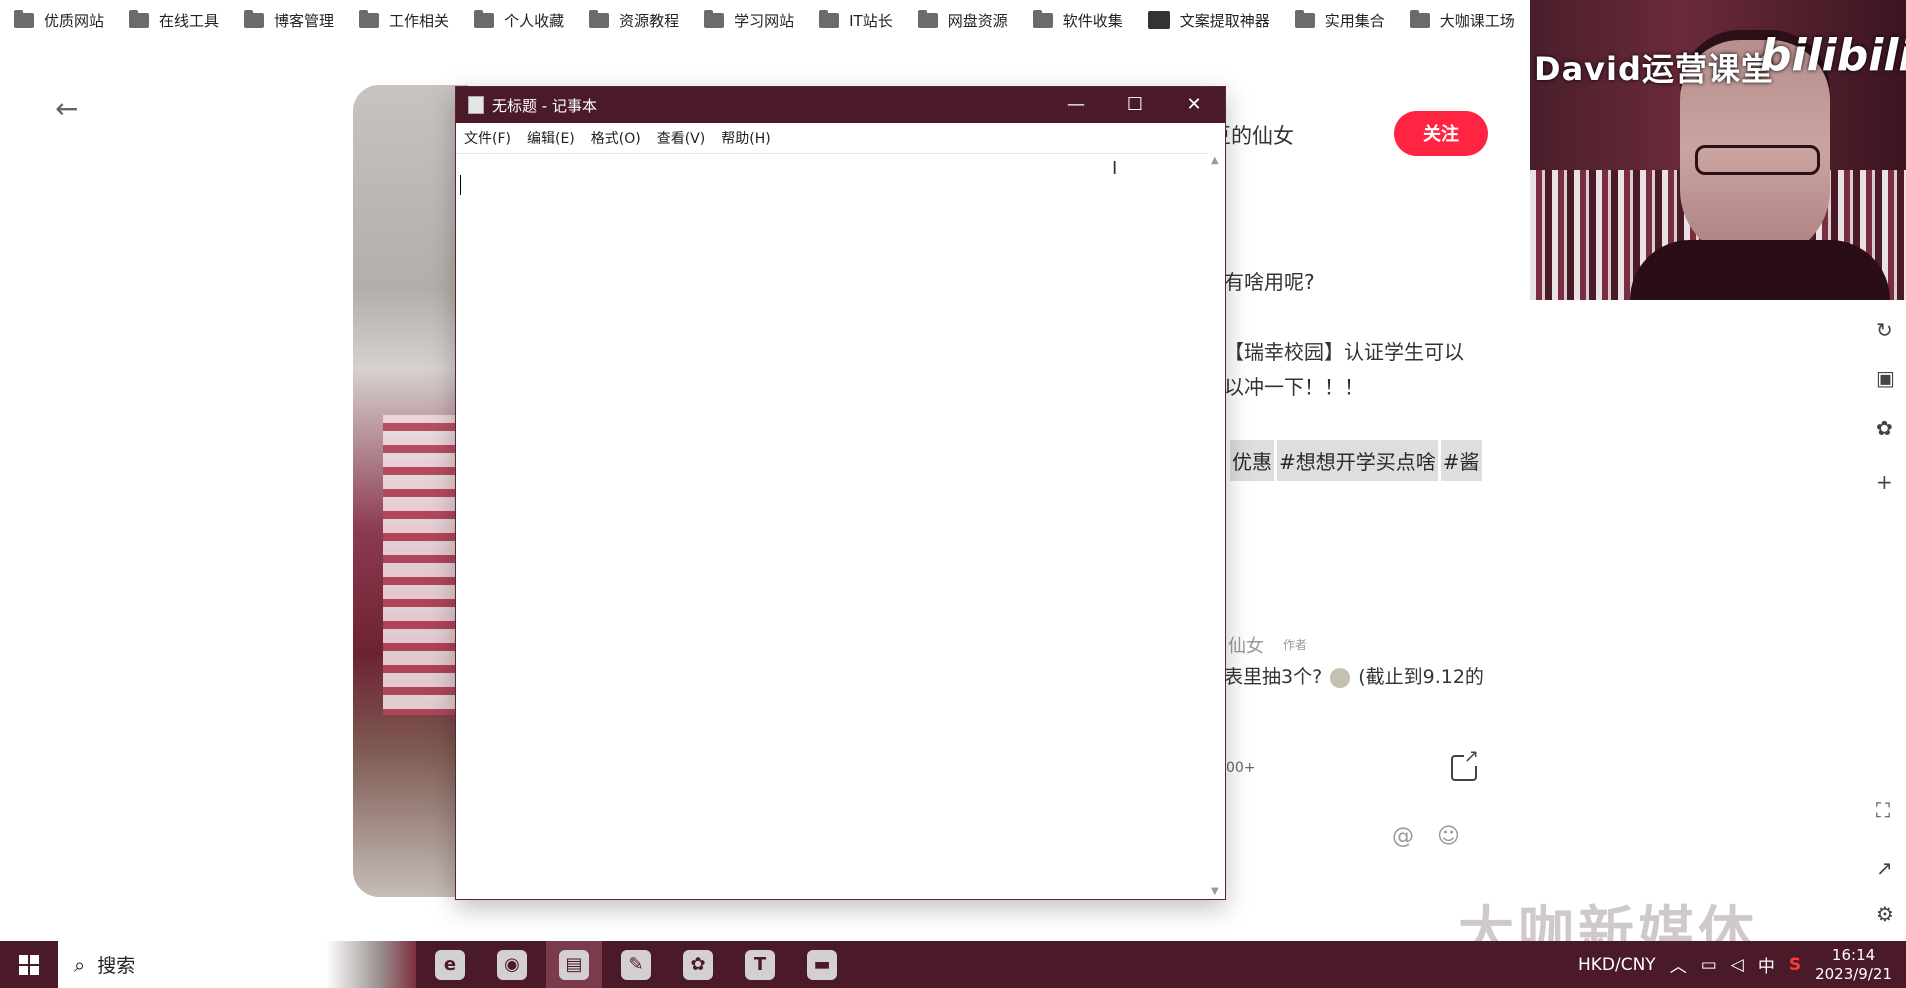  I want to click on close-button: ✕, so click(1194, 105).